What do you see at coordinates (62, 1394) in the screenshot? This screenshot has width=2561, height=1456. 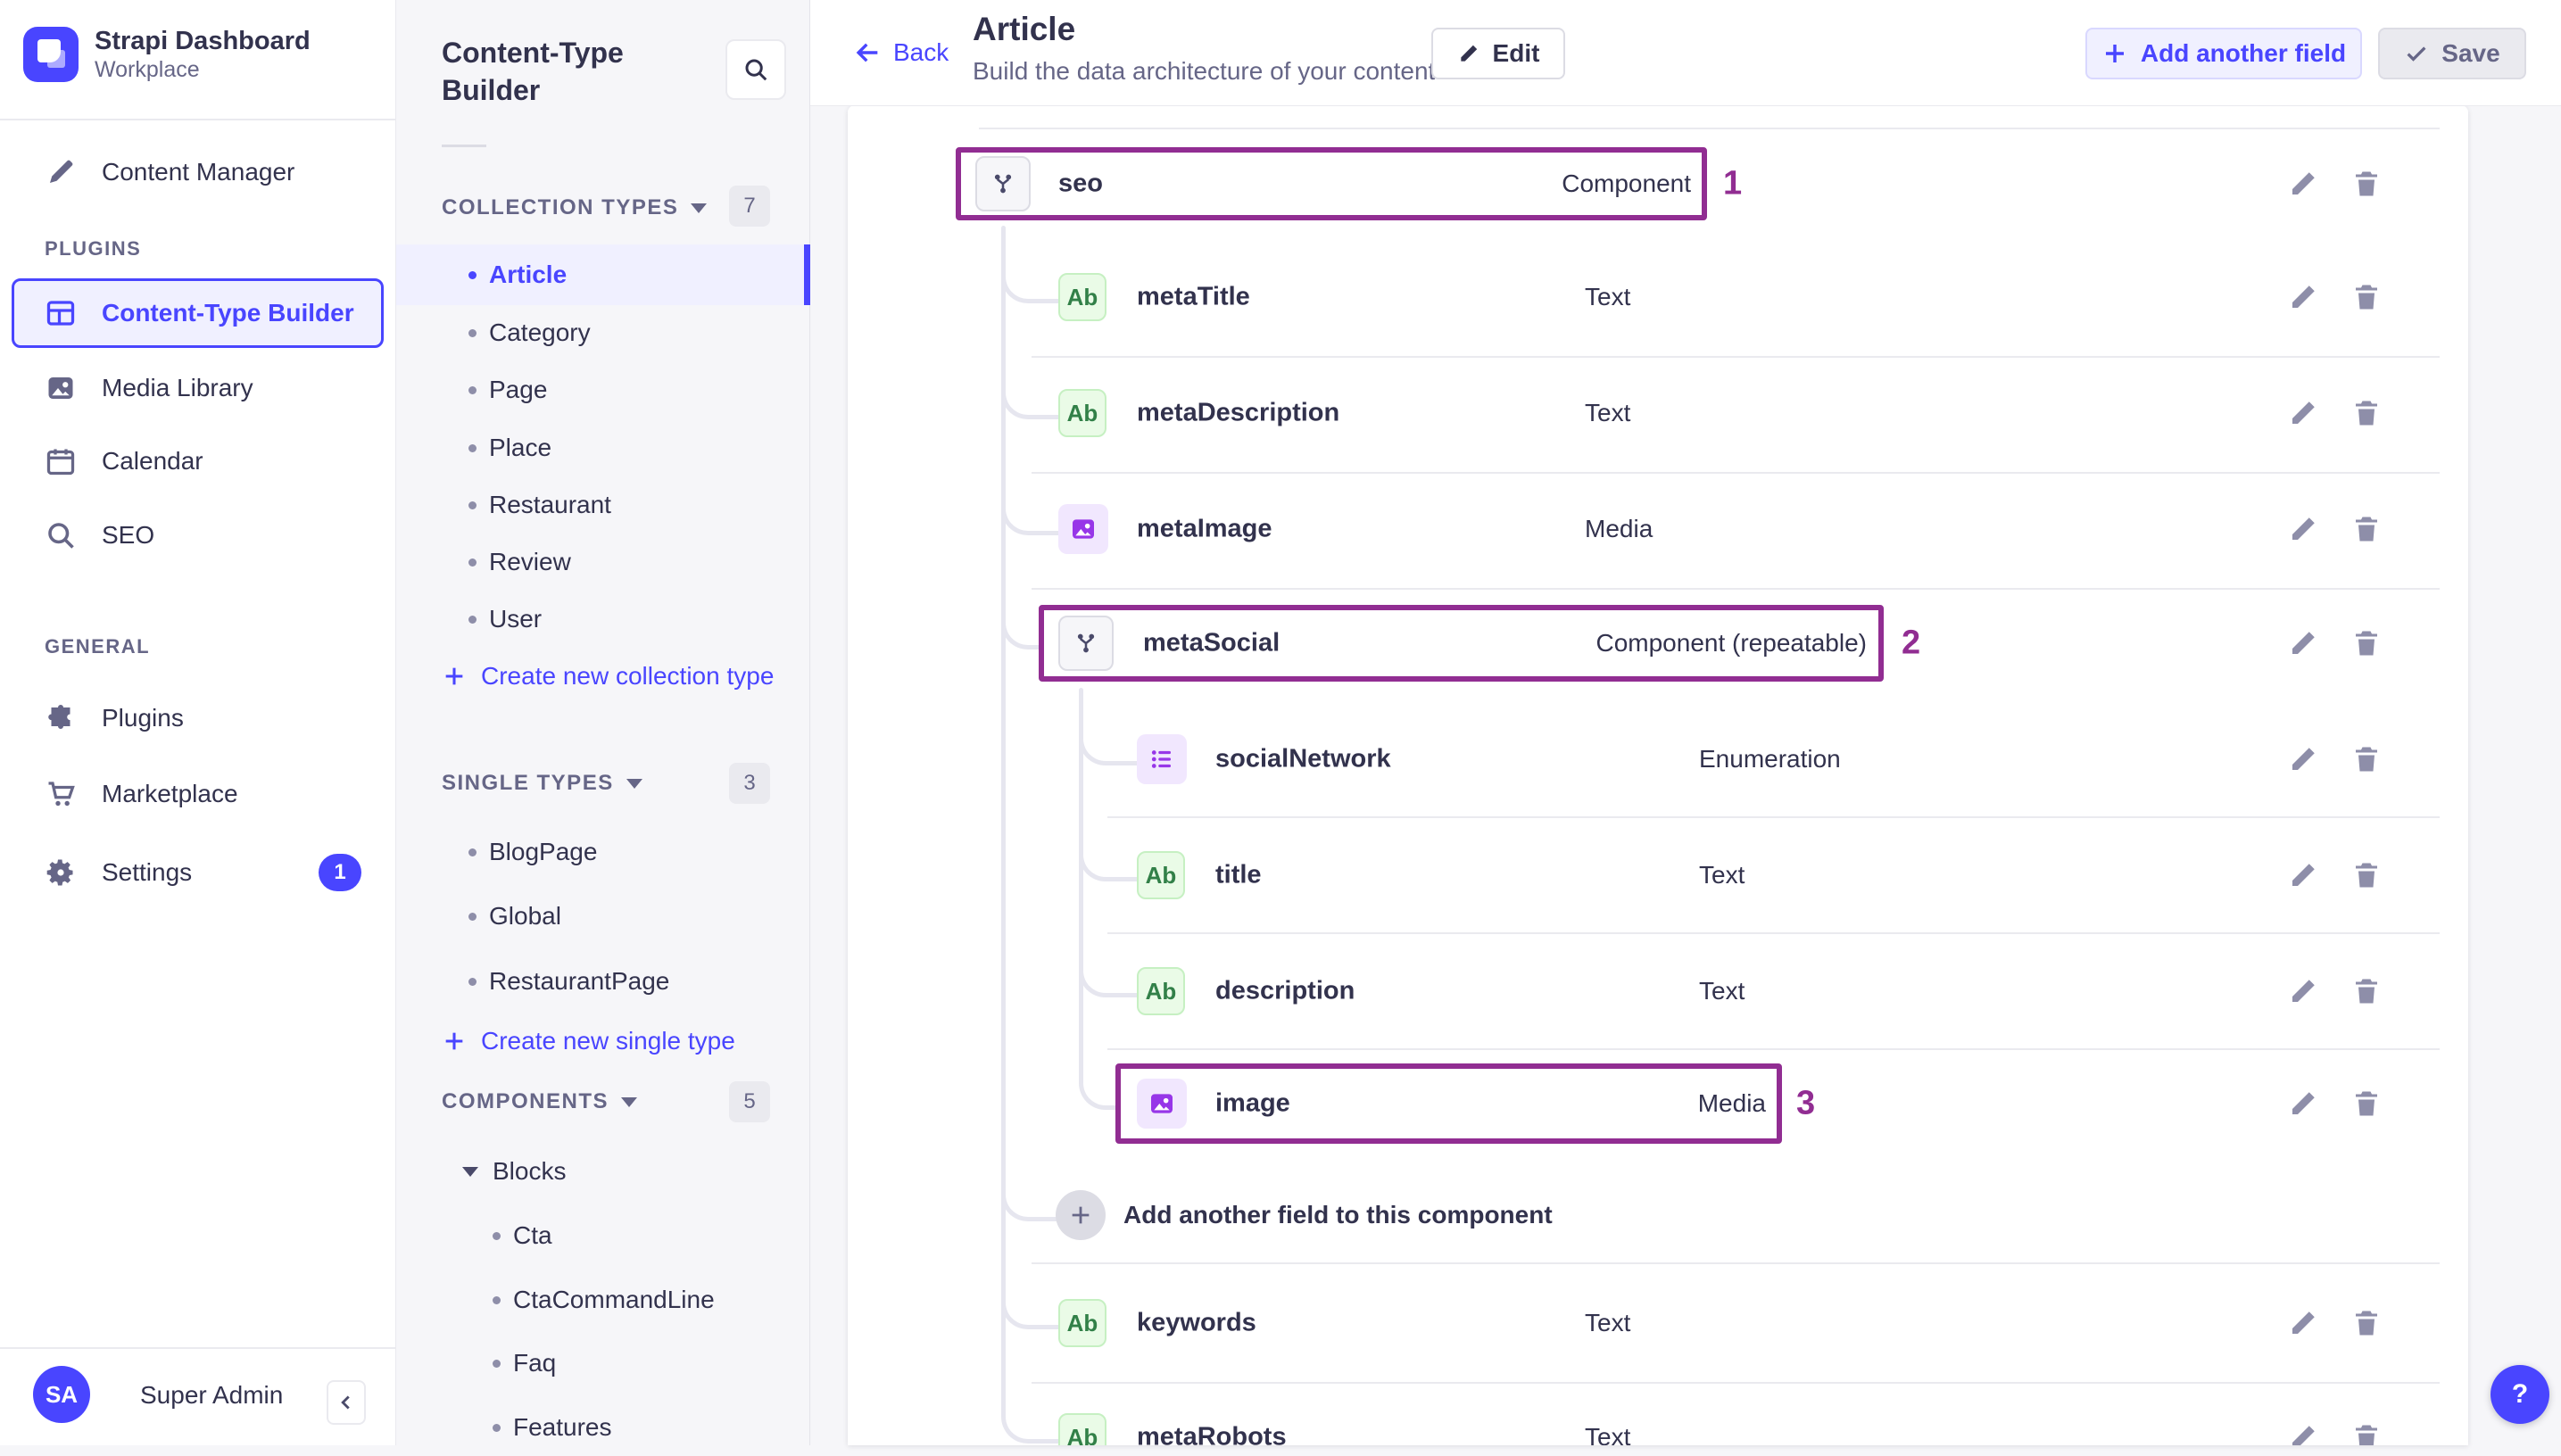 I see `user-avatar: SA` at bounding box center [62, 1394].